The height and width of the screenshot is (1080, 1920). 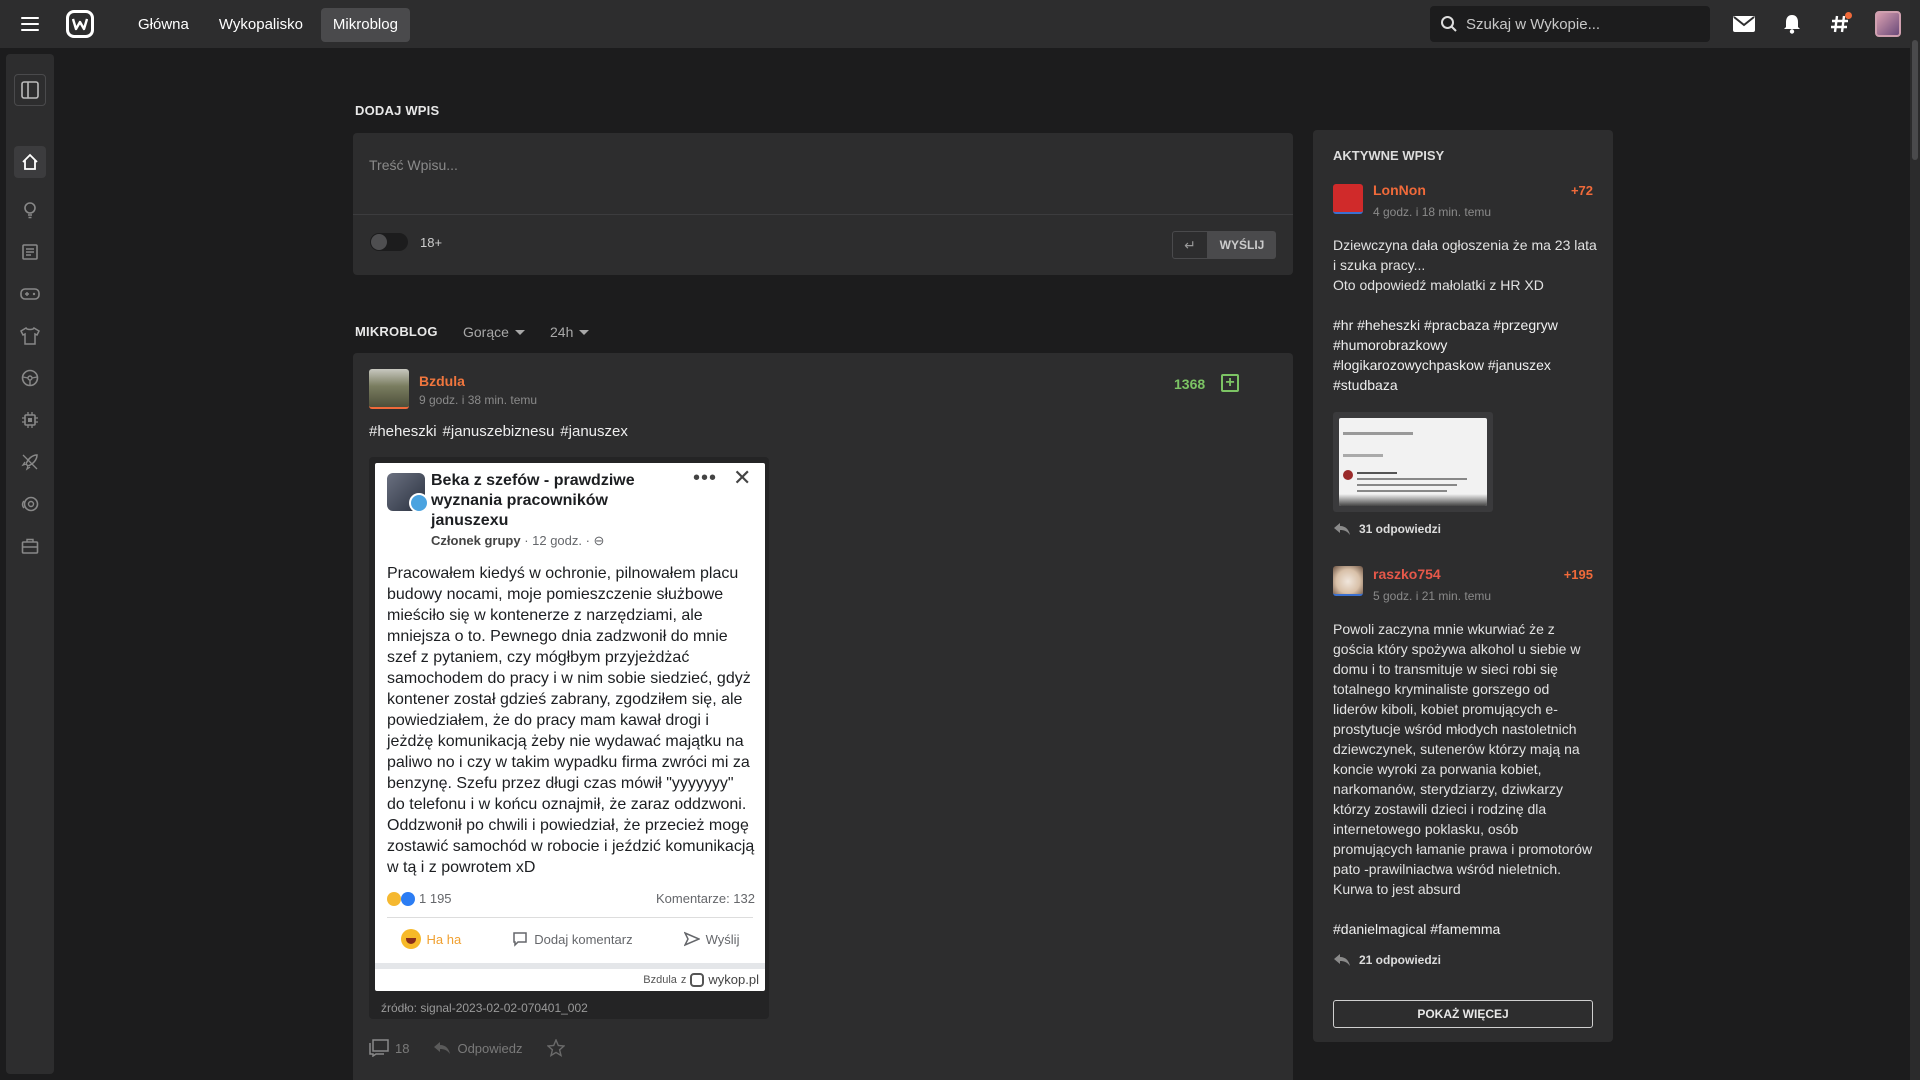 What do you see at coordinates (30, 24) in the screenshot?
I see `menu-icon` at bounding box center [30, 24].